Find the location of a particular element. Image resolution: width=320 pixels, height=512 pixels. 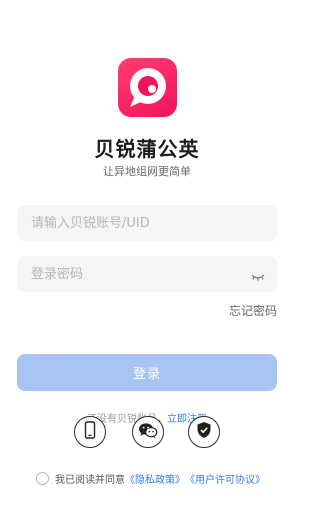

wechat-icon is located at coordinates (148, 432).